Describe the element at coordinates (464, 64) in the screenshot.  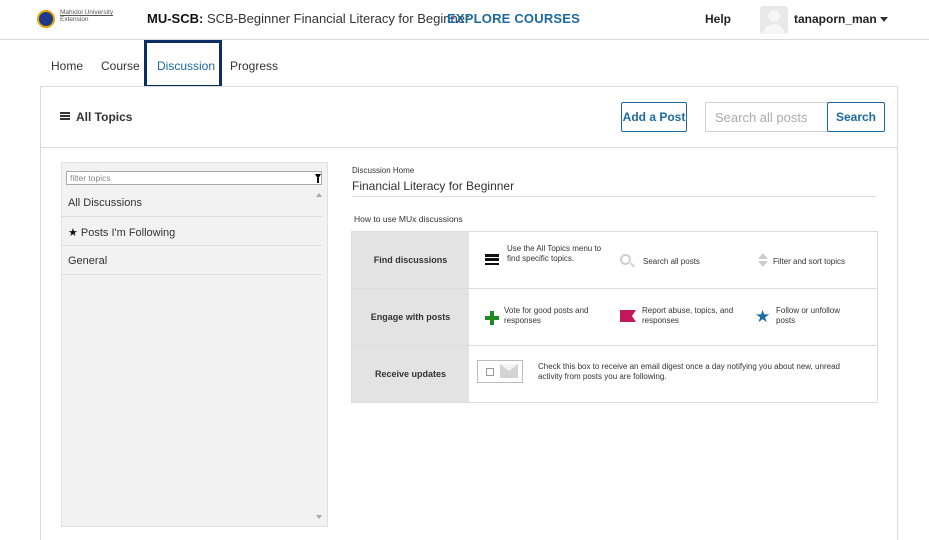
I see `course-tabs: Home Course Discussion Progress` at that location.